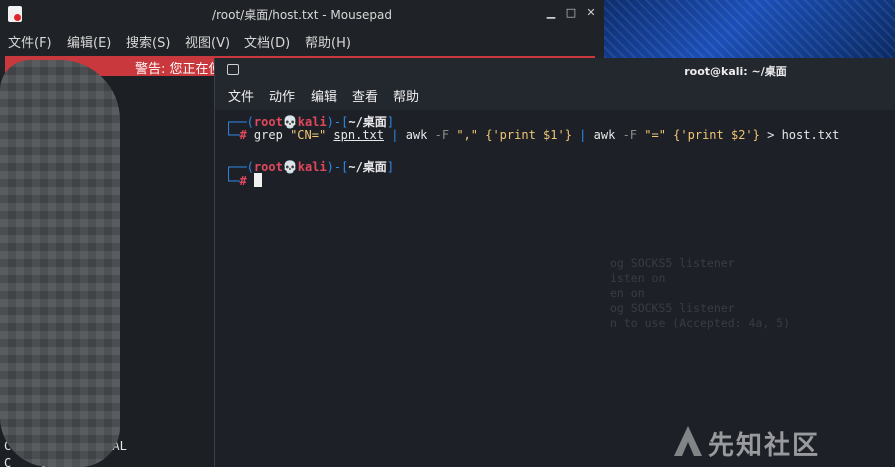 Image resolution: width=895 pixels, height=467 pixels. I want to click on minimize-icon: ▁, so click(551, 13).